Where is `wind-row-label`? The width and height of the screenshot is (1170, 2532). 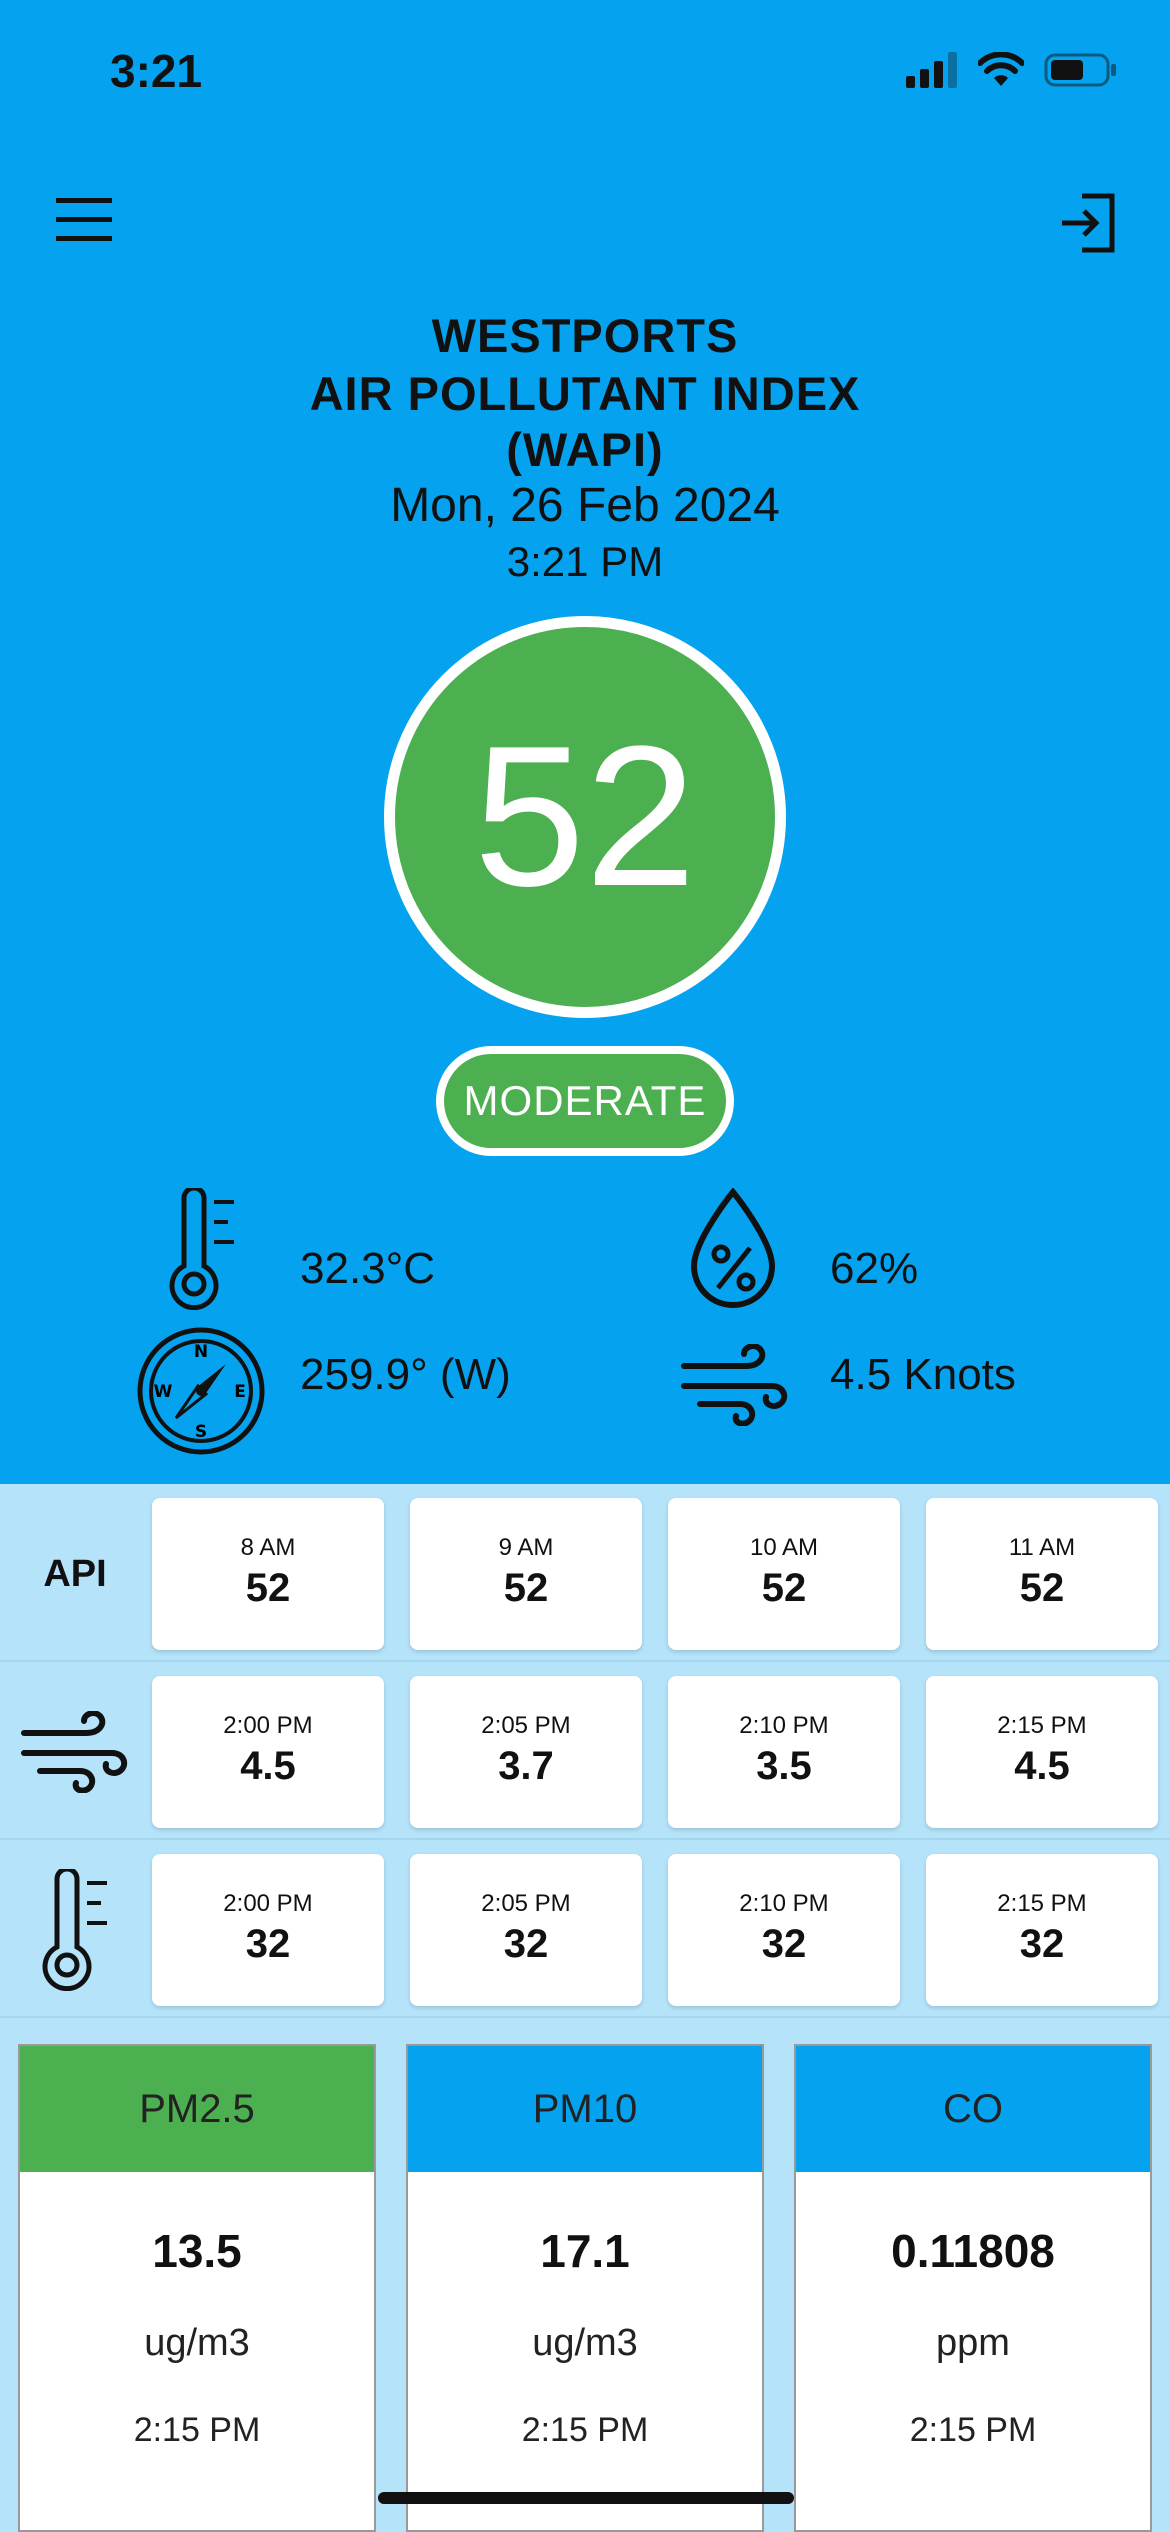
wind-row-label is located at coordinates (75, 1752).